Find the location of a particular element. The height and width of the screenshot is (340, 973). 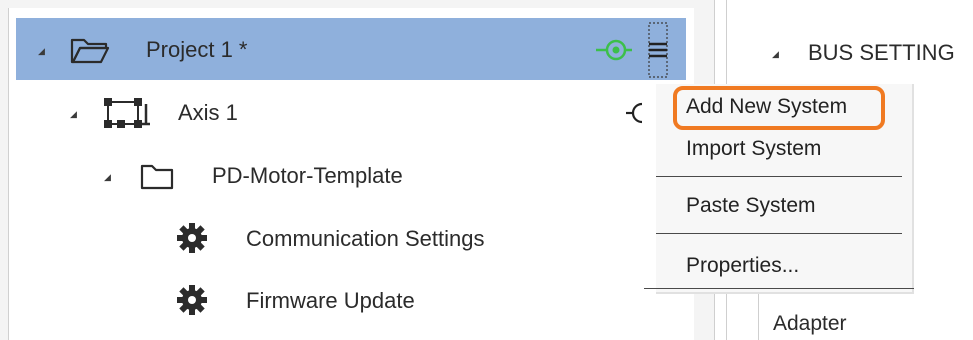

menu-item-import-system: Import System is located at coordinates (753, 149).